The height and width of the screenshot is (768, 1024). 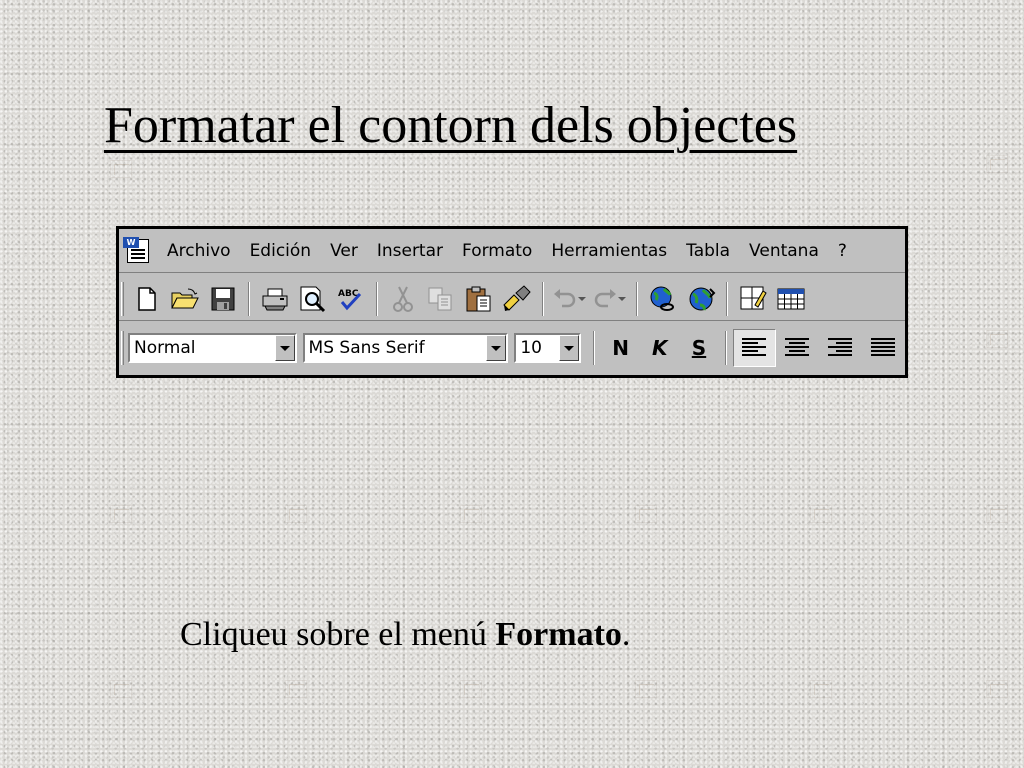 I want to click on word-document-icon: W, so click(x=138, y=250).